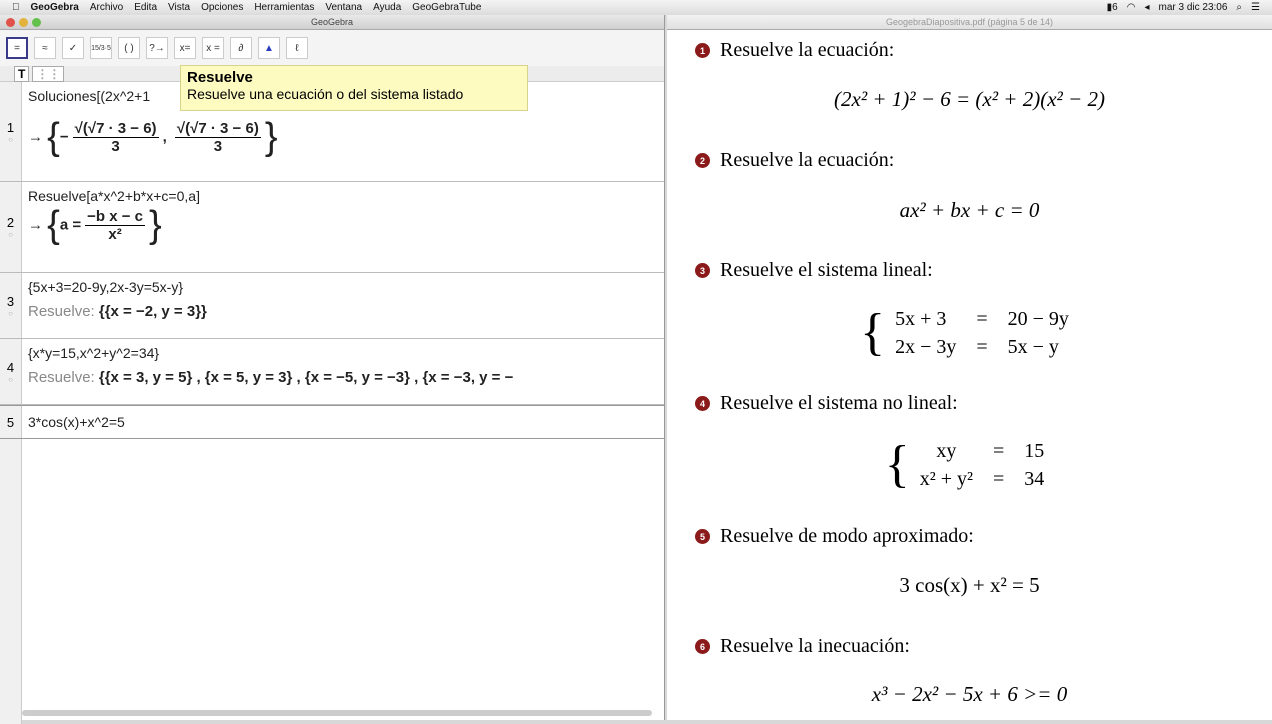 Image resolution: width=1272 pixels, height=724 pixels. I want to click on minimize-button, so click(23, 22).